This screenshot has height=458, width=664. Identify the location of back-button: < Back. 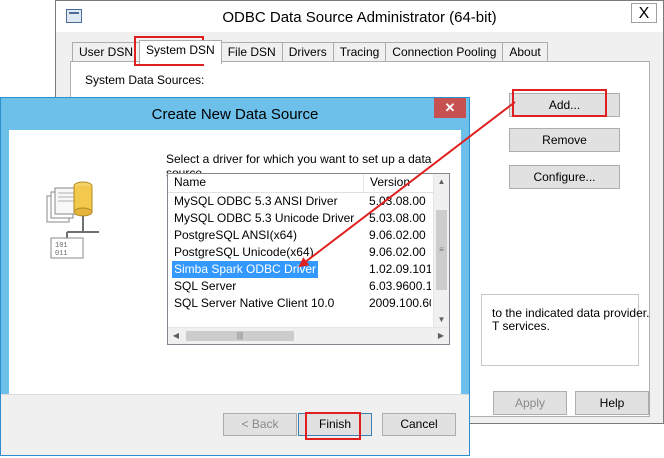
(260, 424).